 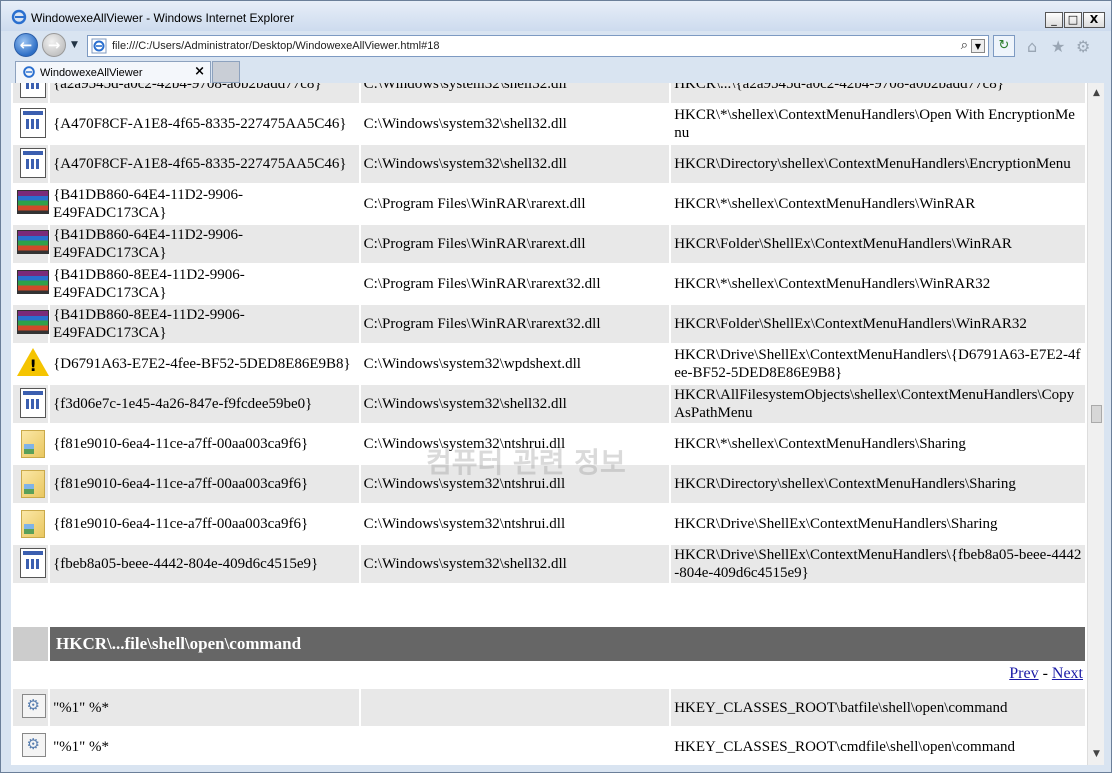 What do you see at coordinates (1058, 46) in the screenshot?
I see `favorites-icon: ★` at bounding box center [1058, 46].